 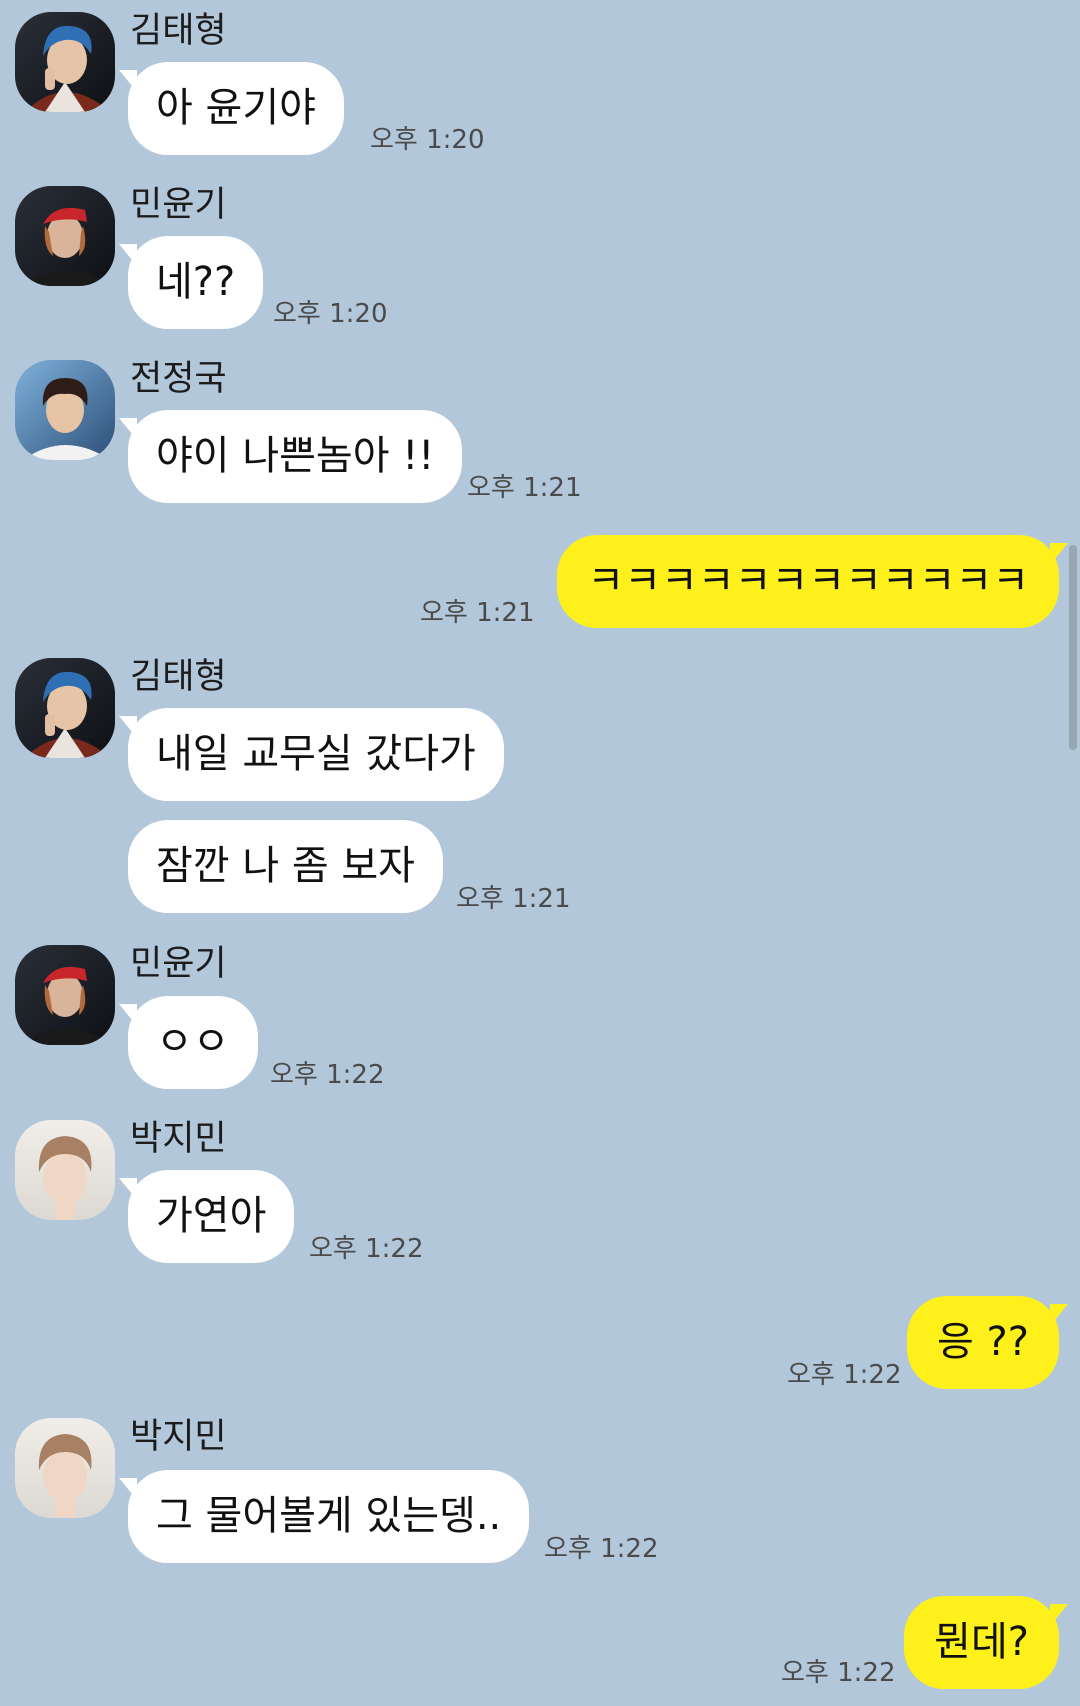 I want to click on message-bubble: 아 윤기야, so click(x=231, y=108).